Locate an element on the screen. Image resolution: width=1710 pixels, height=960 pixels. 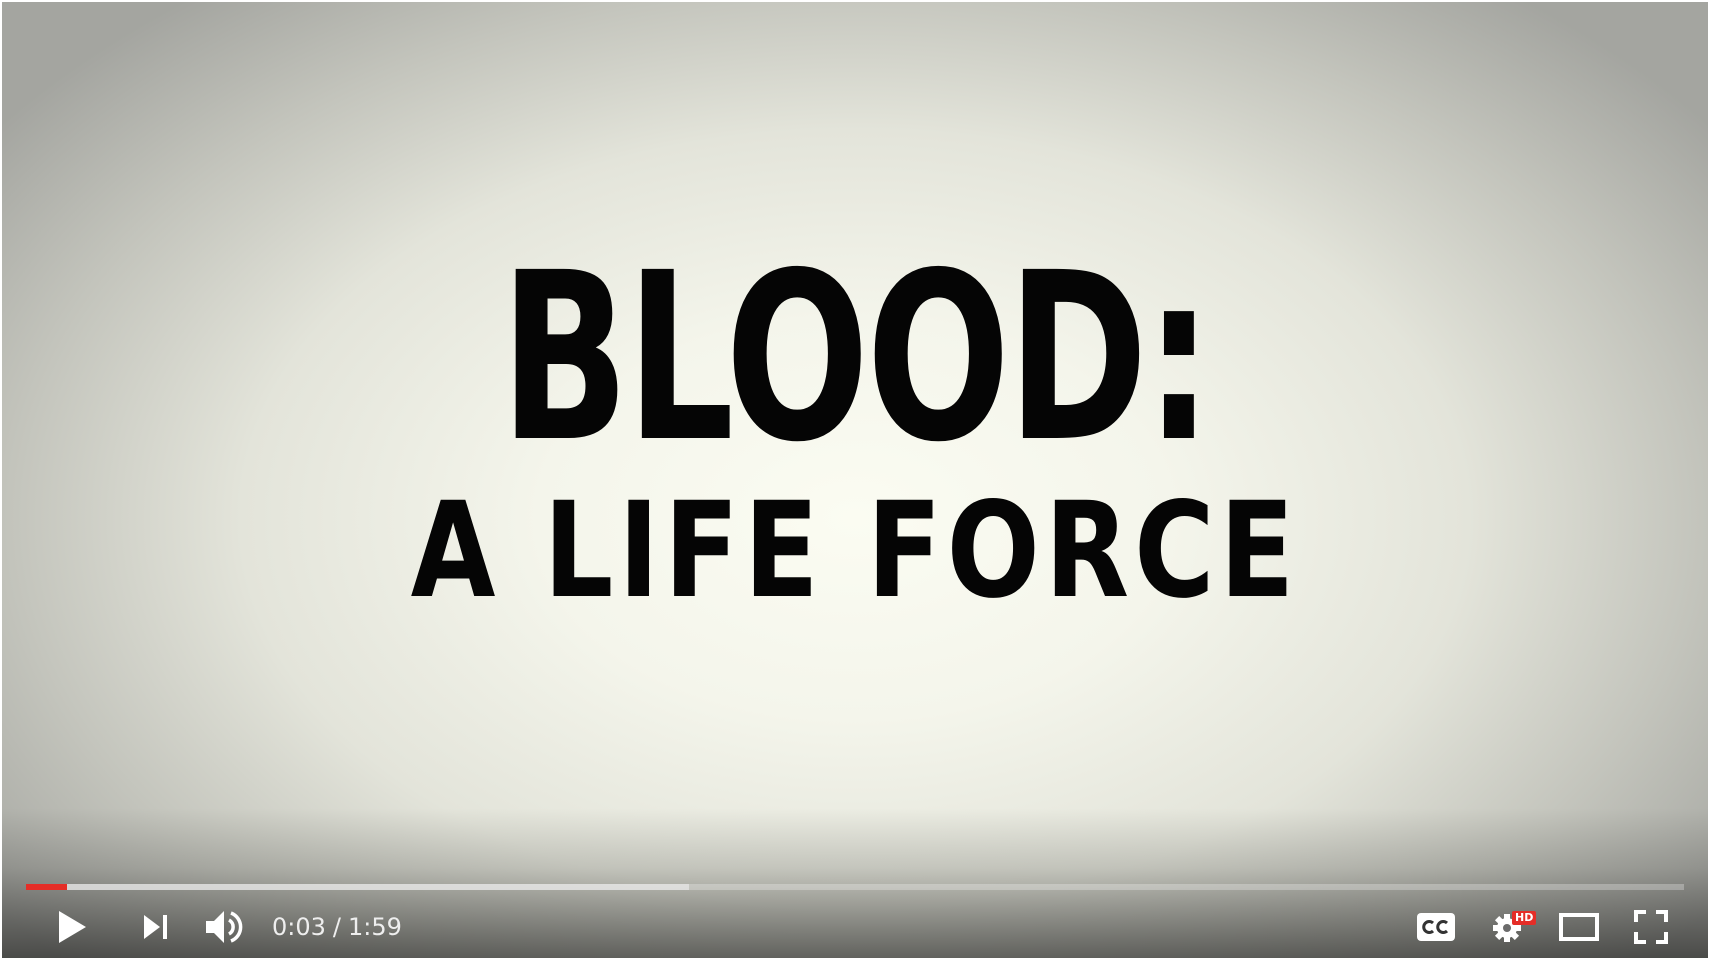
hd-quality-badge: HD is located at coordinates (1524, 918).